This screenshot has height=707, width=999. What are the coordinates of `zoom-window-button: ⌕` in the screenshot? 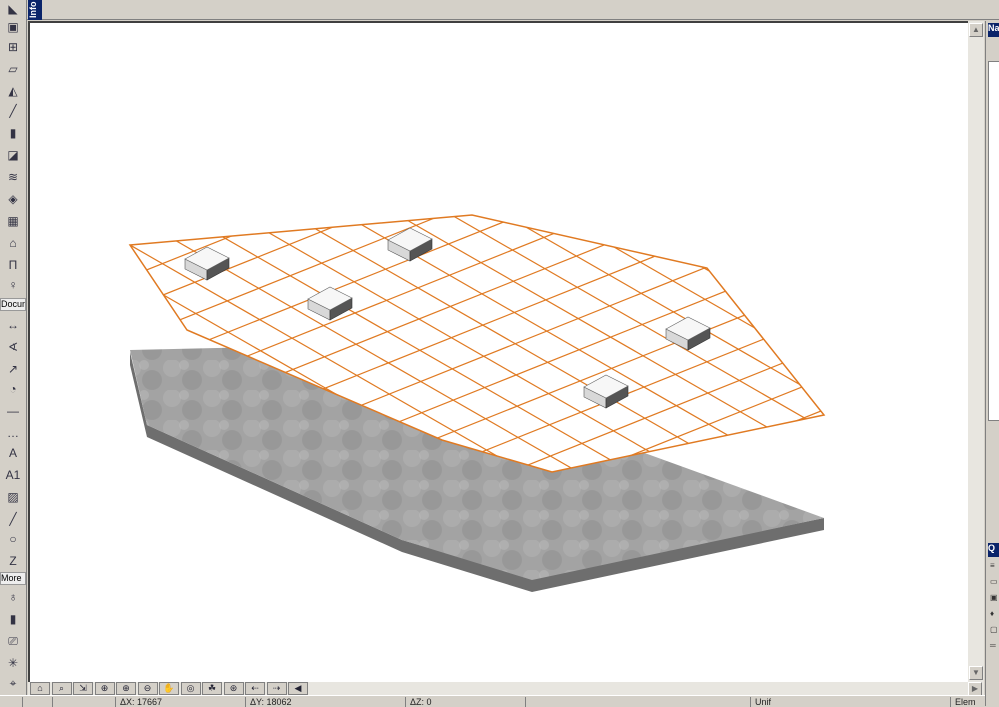 It's located at (61, 688).